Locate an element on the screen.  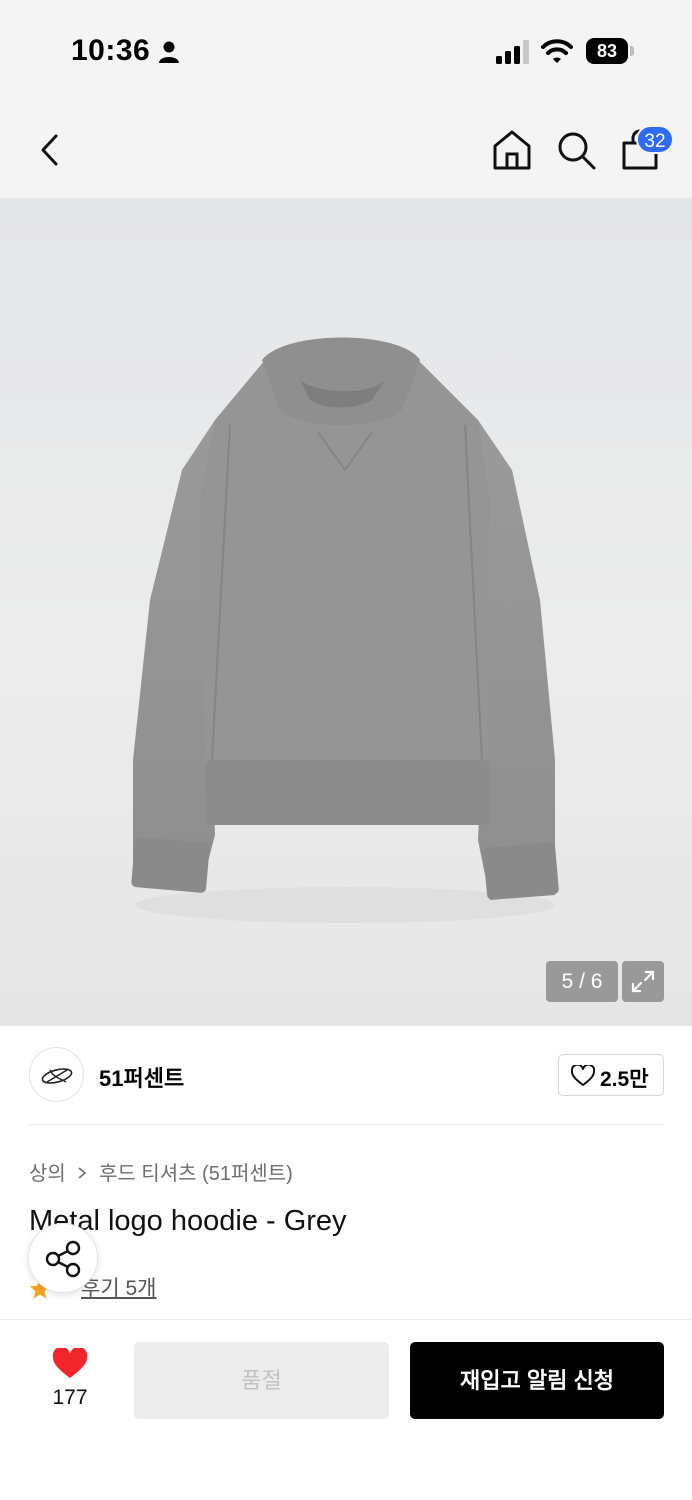
top-nav-bar is located at coordinates (346, 149).